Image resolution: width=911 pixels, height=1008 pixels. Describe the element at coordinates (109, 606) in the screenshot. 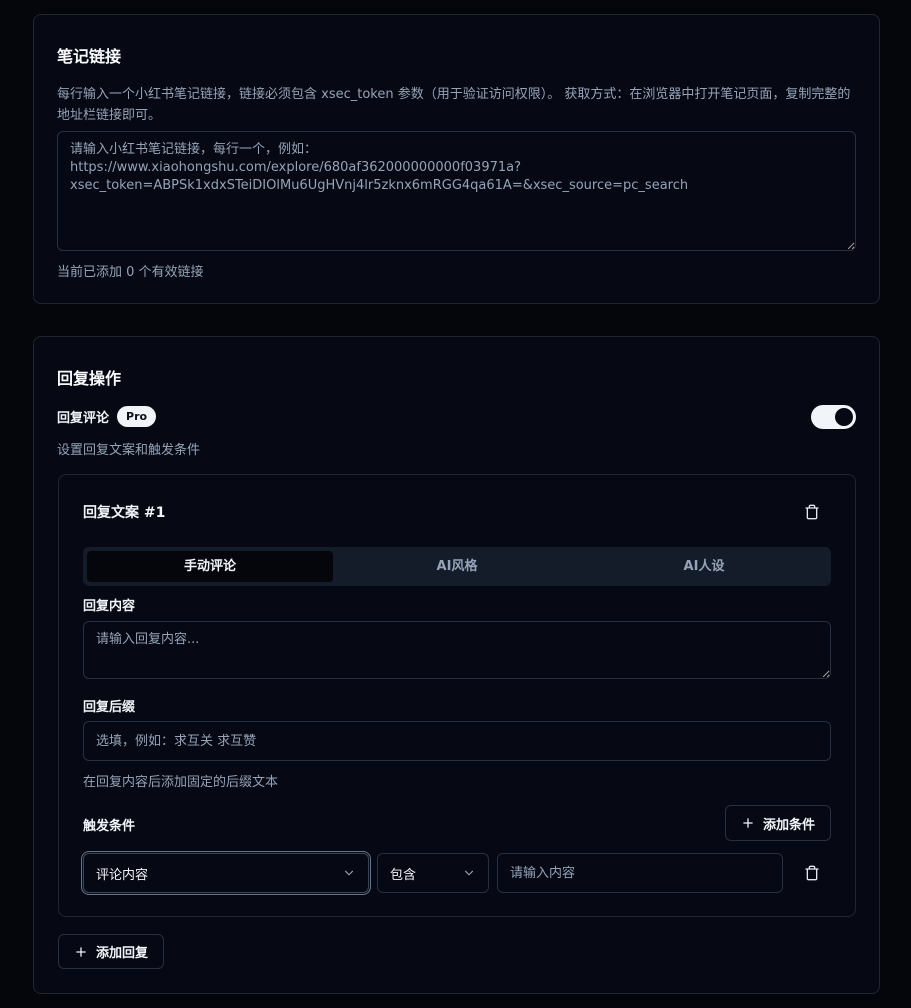

I see `reply-content-label: 回复内容` at that location.